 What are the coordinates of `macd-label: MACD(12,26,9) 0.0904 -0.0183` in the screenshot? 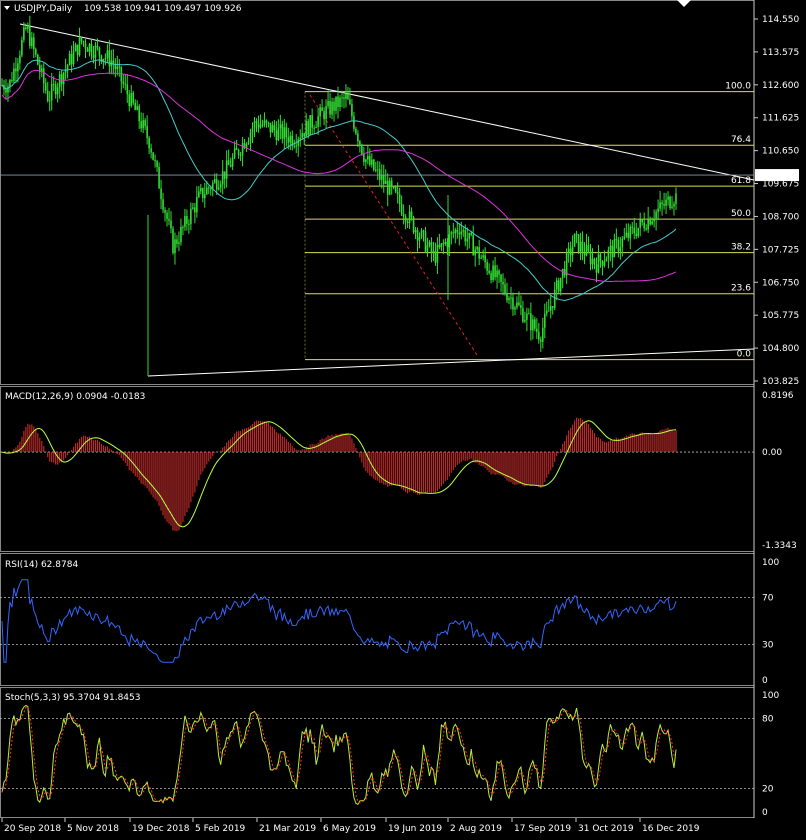 It's located at (75, 397).